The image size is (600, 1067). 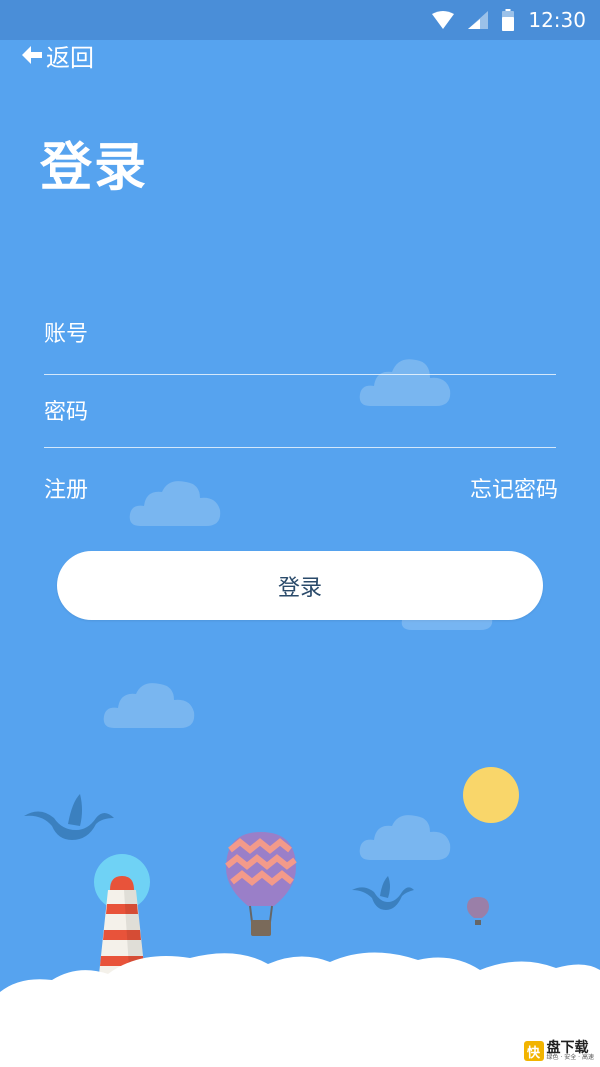 What do you see at coordinates (478, 20) in the screenshot?
I see `cellular-signal-icon` at bounding box center [478, 20].